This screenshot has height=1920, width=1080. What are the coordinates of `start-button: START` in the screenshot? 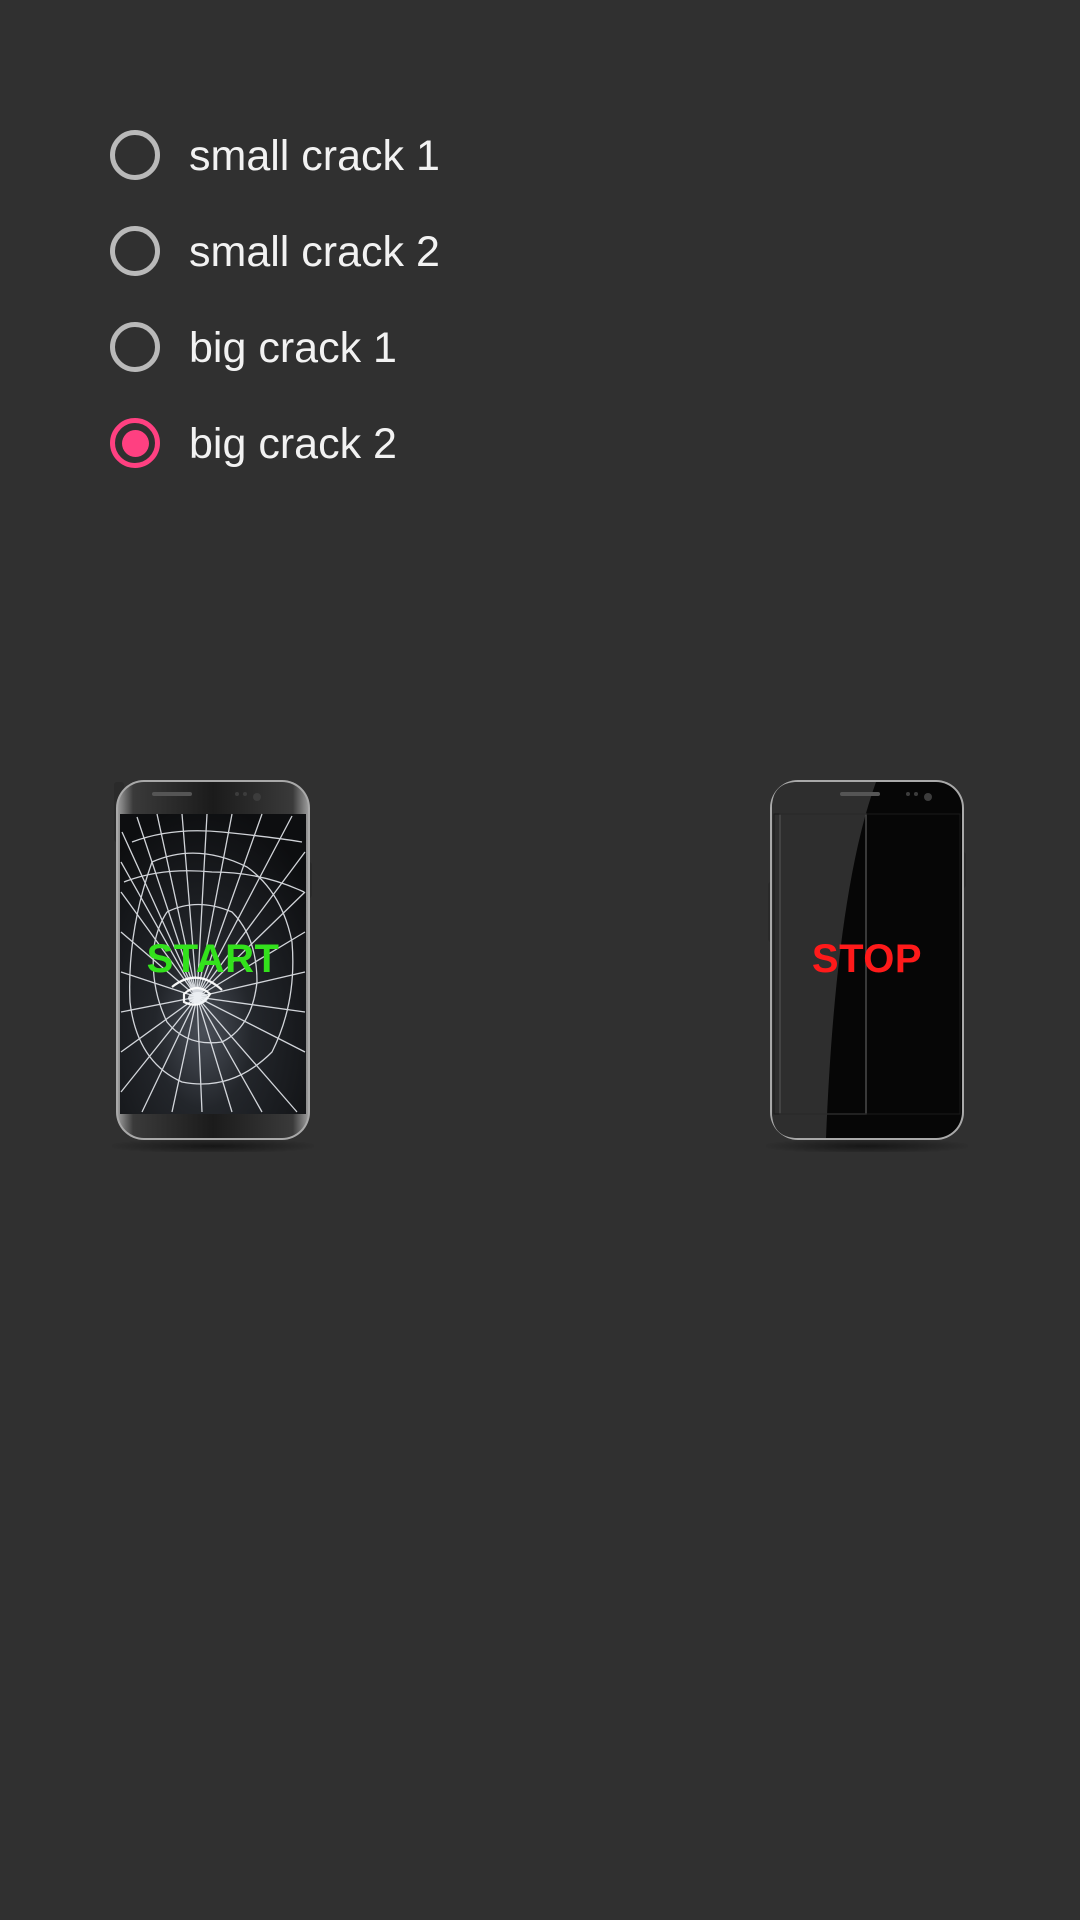 It's located at (213, 962).